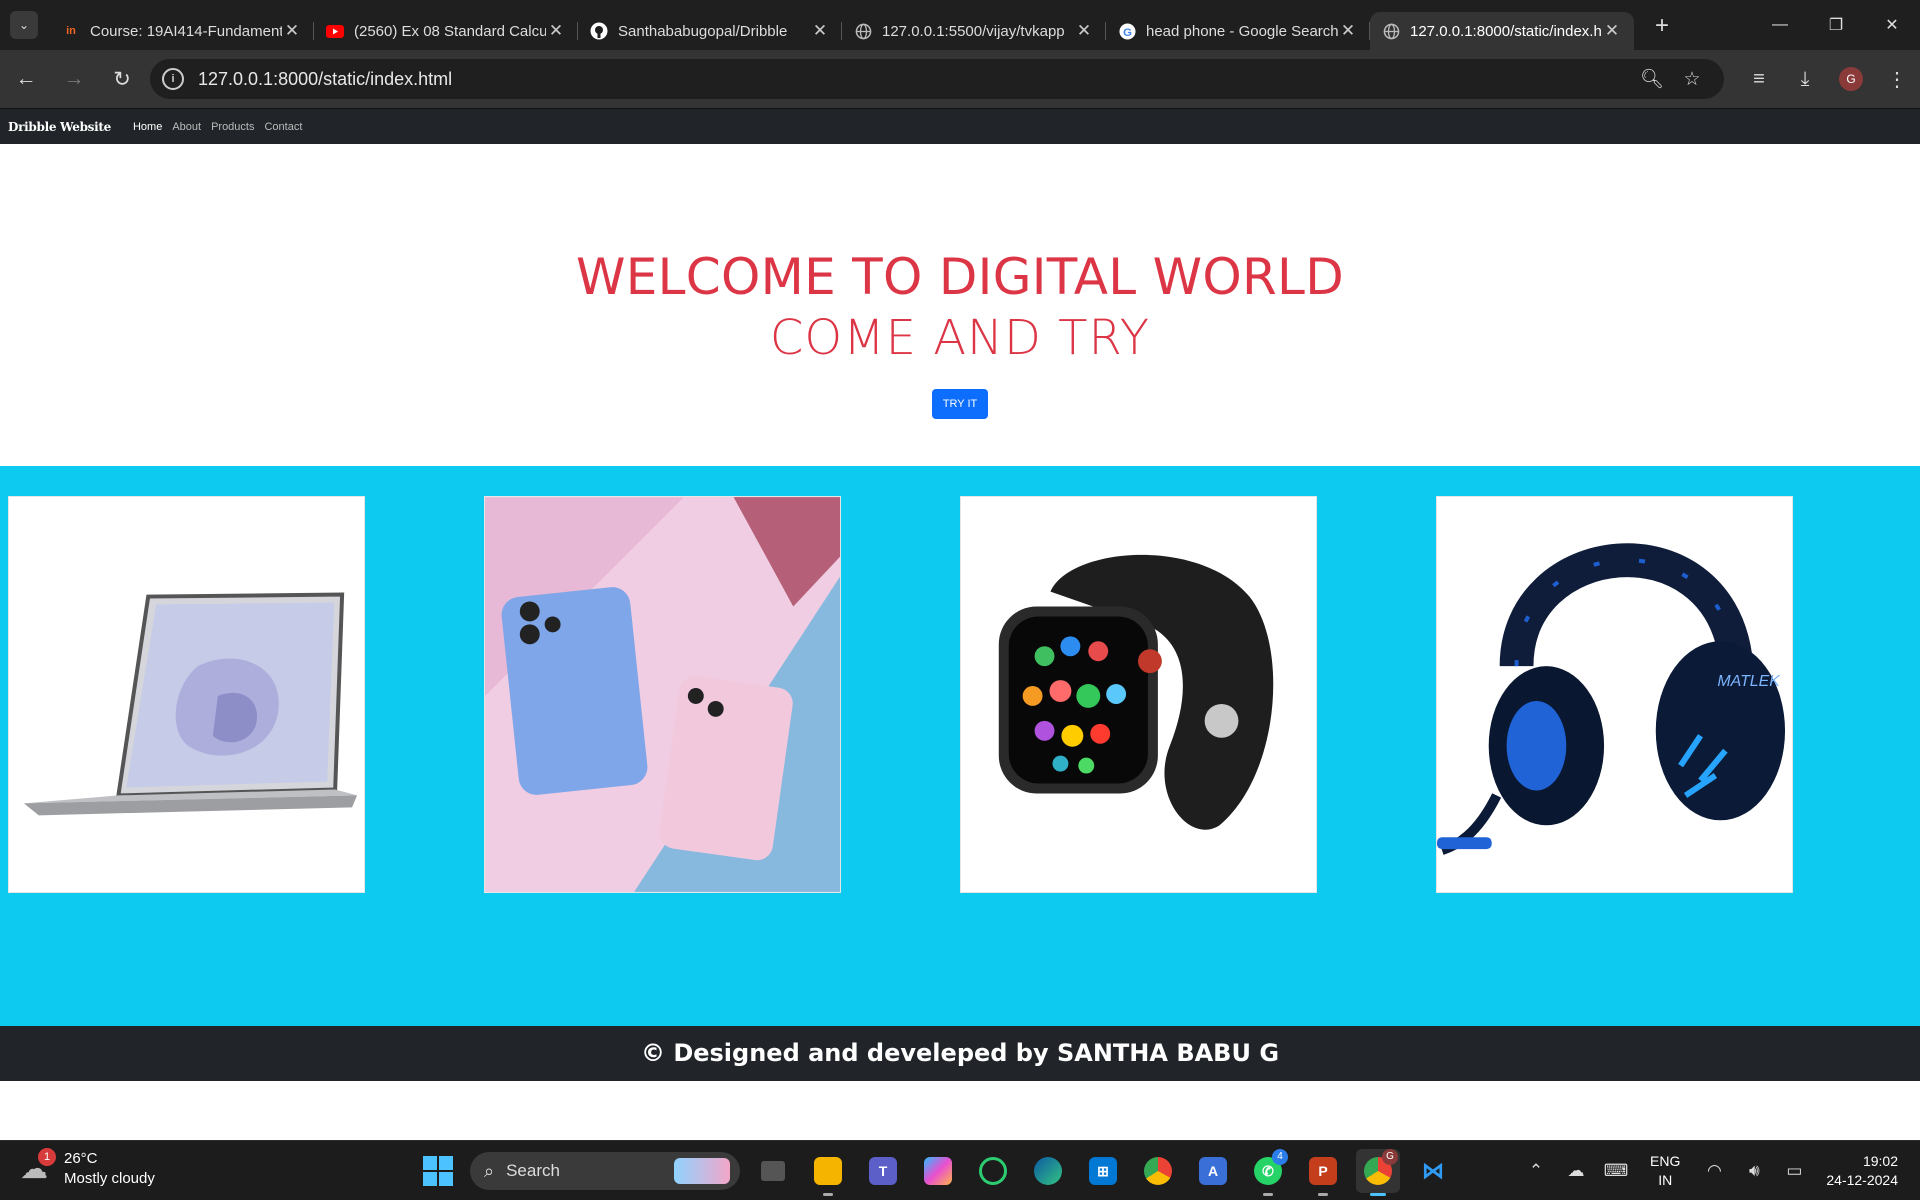  I want to click on file-explorer-icon, so click(828, 1172).